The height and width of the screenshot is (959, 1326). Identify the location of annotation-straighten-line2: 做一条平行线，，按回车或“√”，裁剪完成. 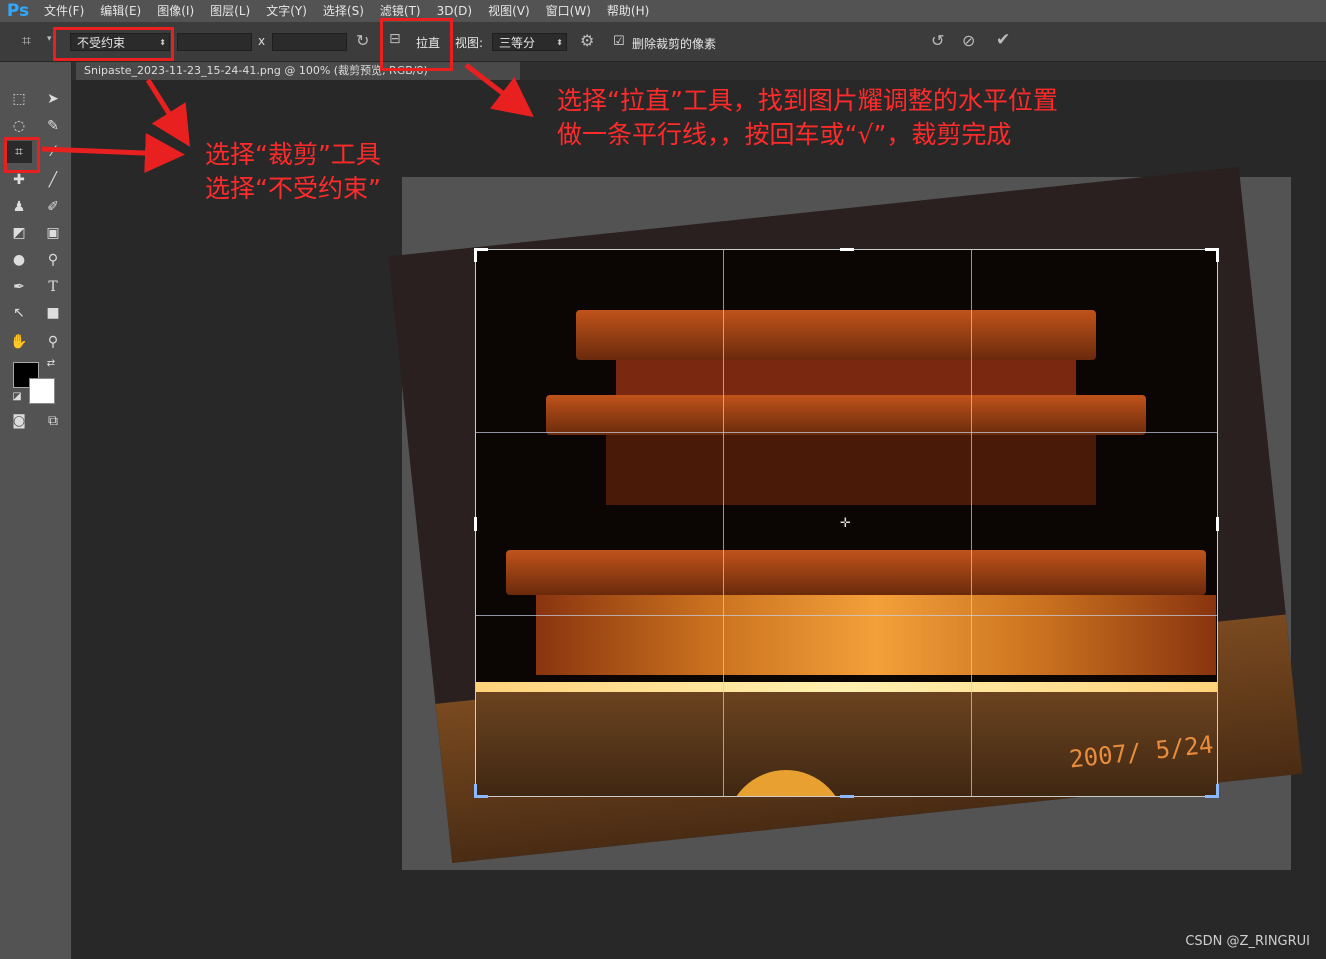
(784, 134).